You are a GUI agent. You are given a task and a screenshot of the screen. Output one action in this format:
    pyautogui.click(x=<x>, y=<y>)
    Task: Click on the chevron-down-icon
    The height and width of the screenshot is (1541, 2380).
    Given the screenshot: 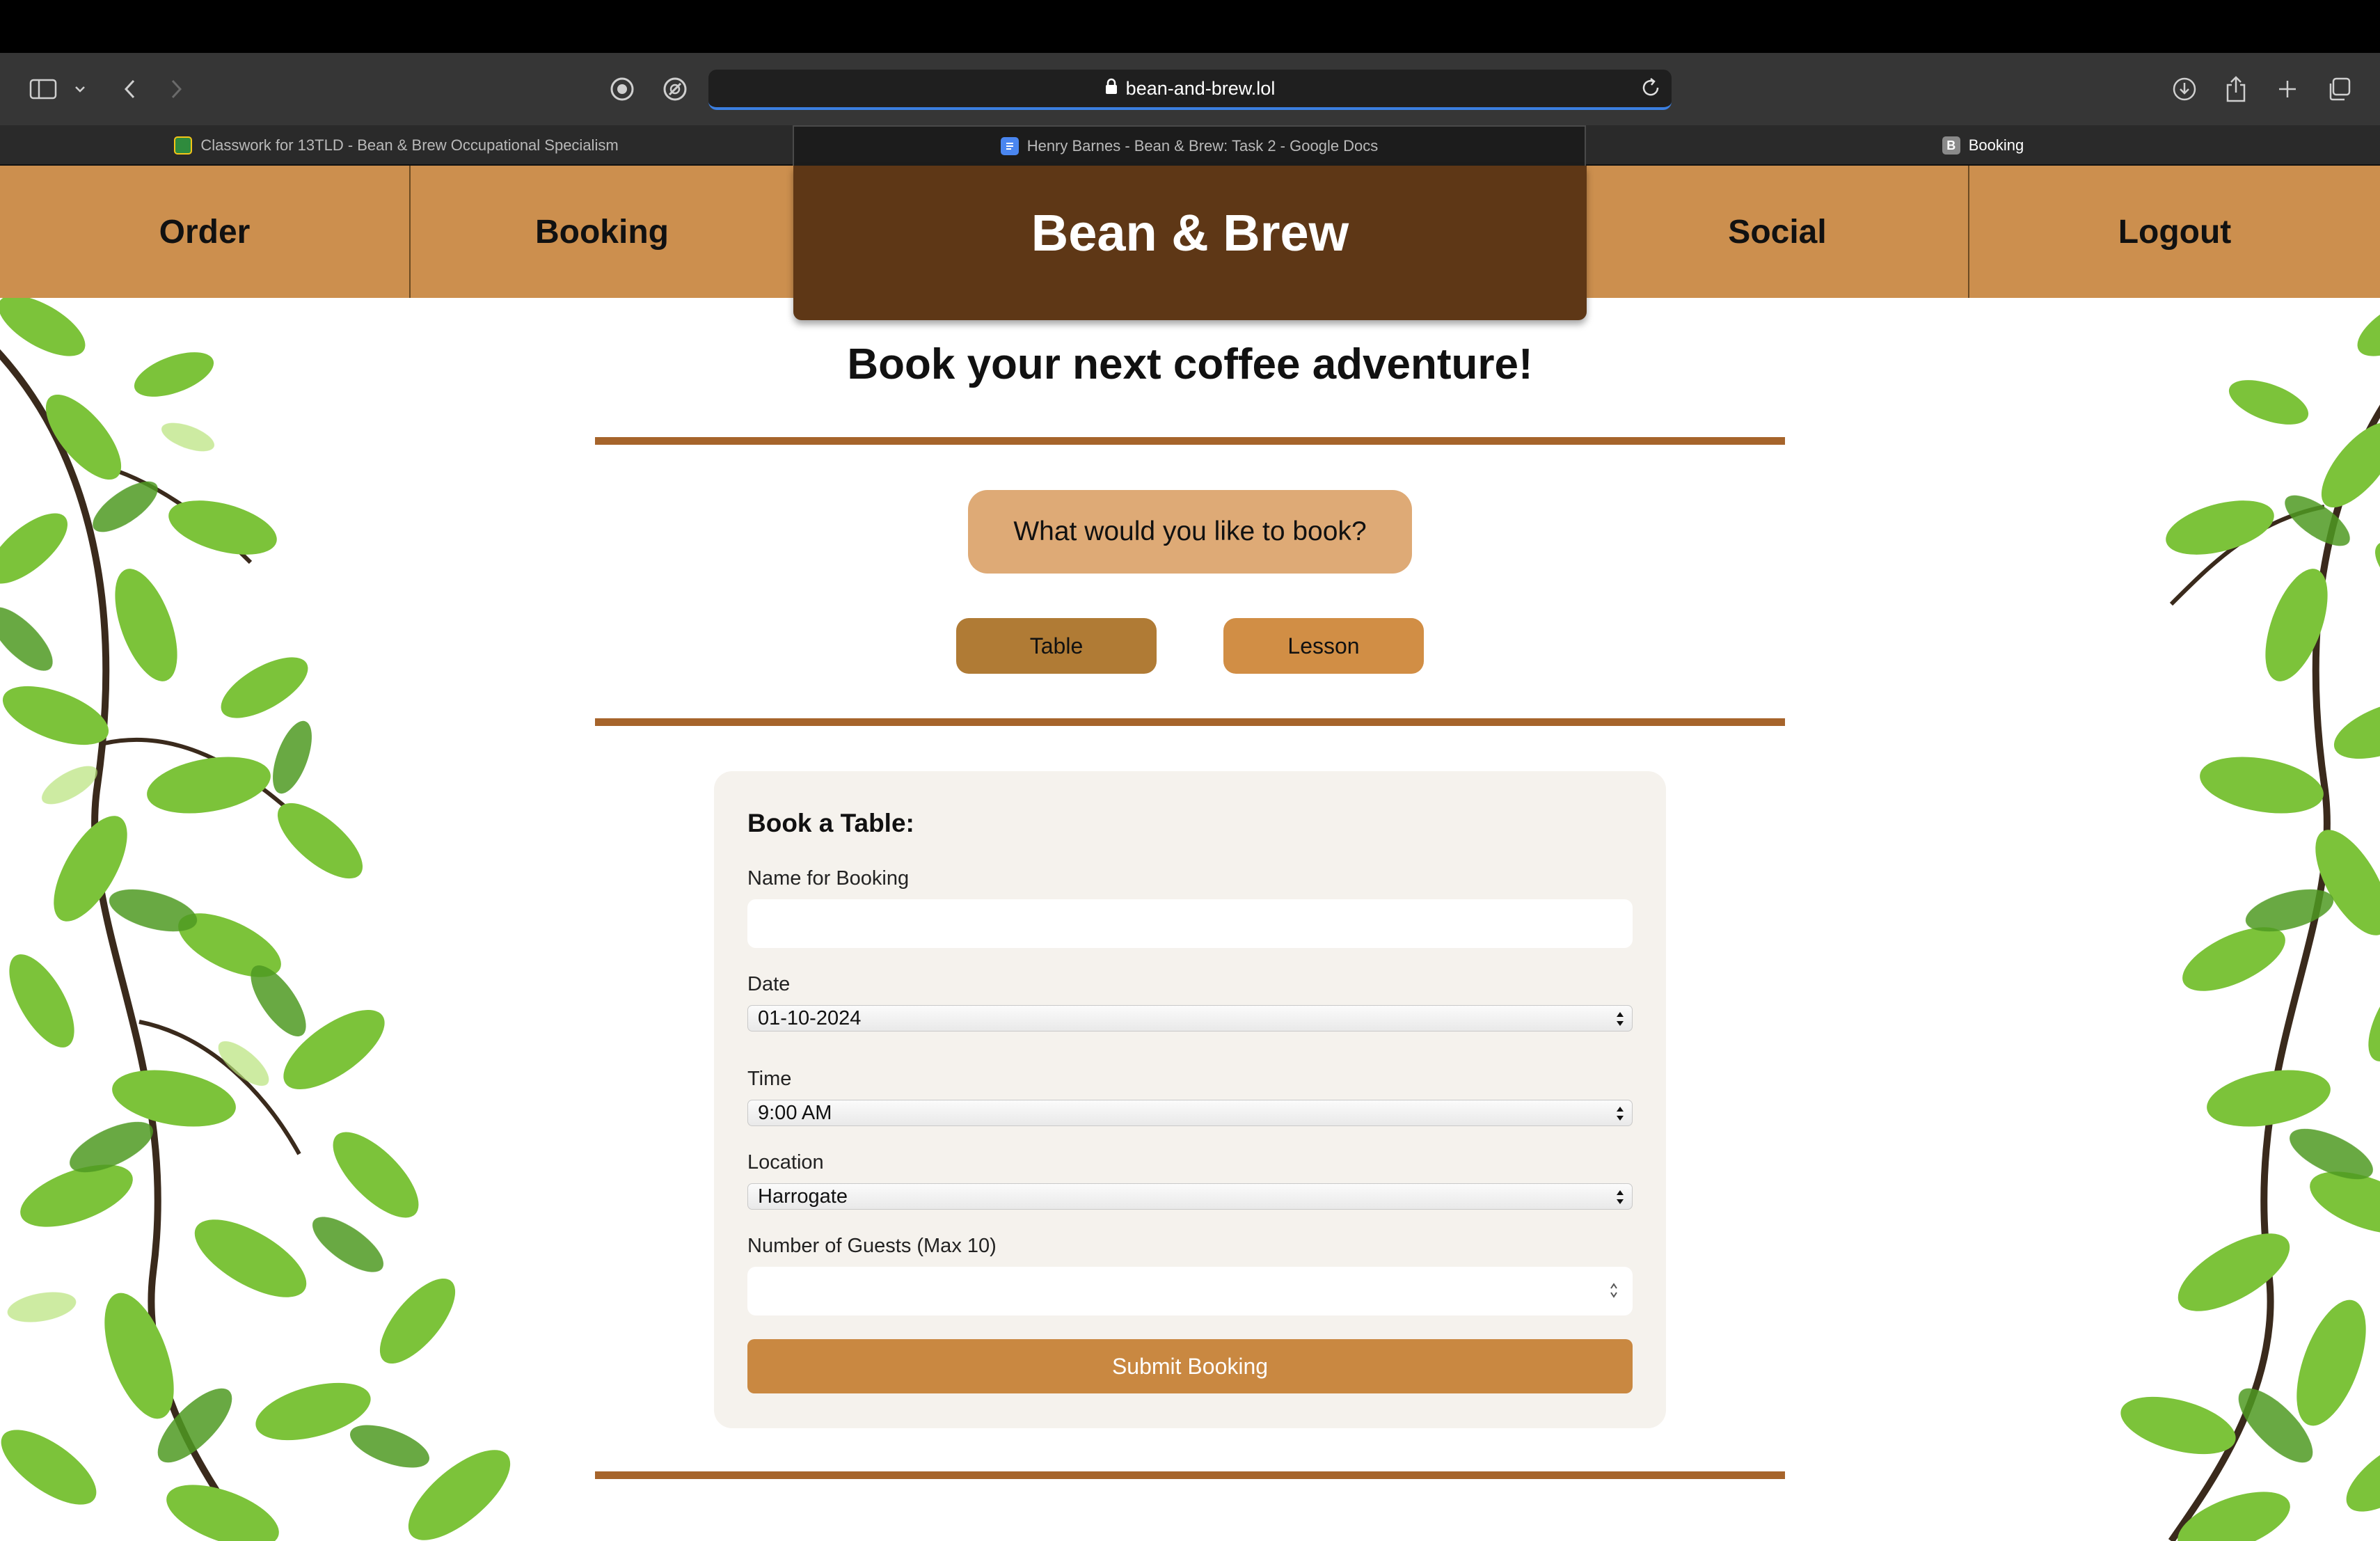 What is the action you would take?
    pyautogui.click(x=80, y=89)
    